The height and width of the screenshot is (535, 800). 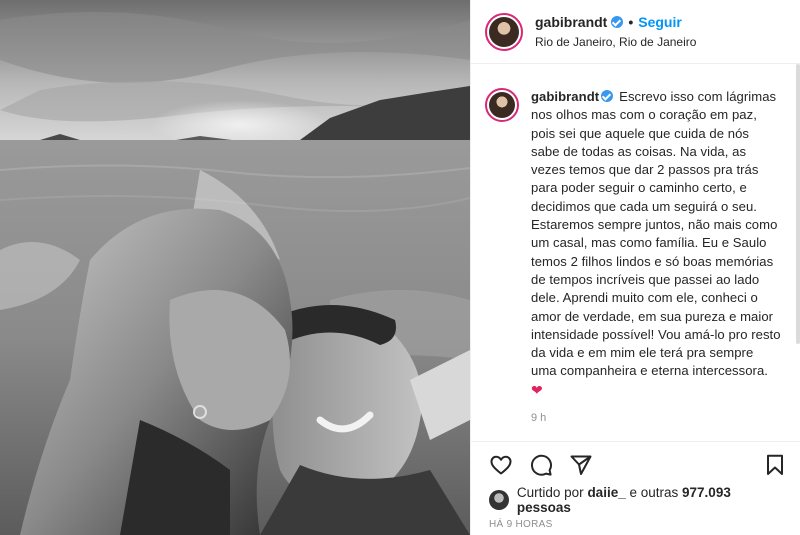 What do you see at coordinates (615, 42) in the screenshot?
I see `location-link: Rio de Janeiro, Rio de Janeiro` at bounding box center [615, 42].